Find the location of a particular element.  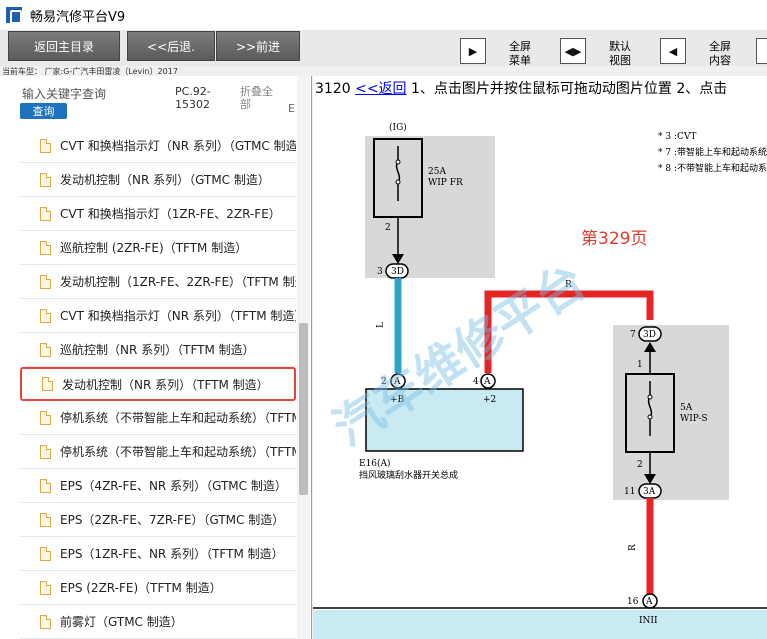

back-button: <<后退. is located at coordinates (171, 46).